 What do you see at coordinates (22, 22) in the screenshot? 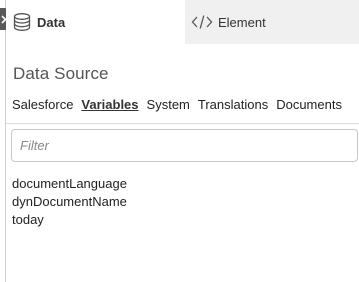
I see `database-icon` at bounding box center [22, 22].